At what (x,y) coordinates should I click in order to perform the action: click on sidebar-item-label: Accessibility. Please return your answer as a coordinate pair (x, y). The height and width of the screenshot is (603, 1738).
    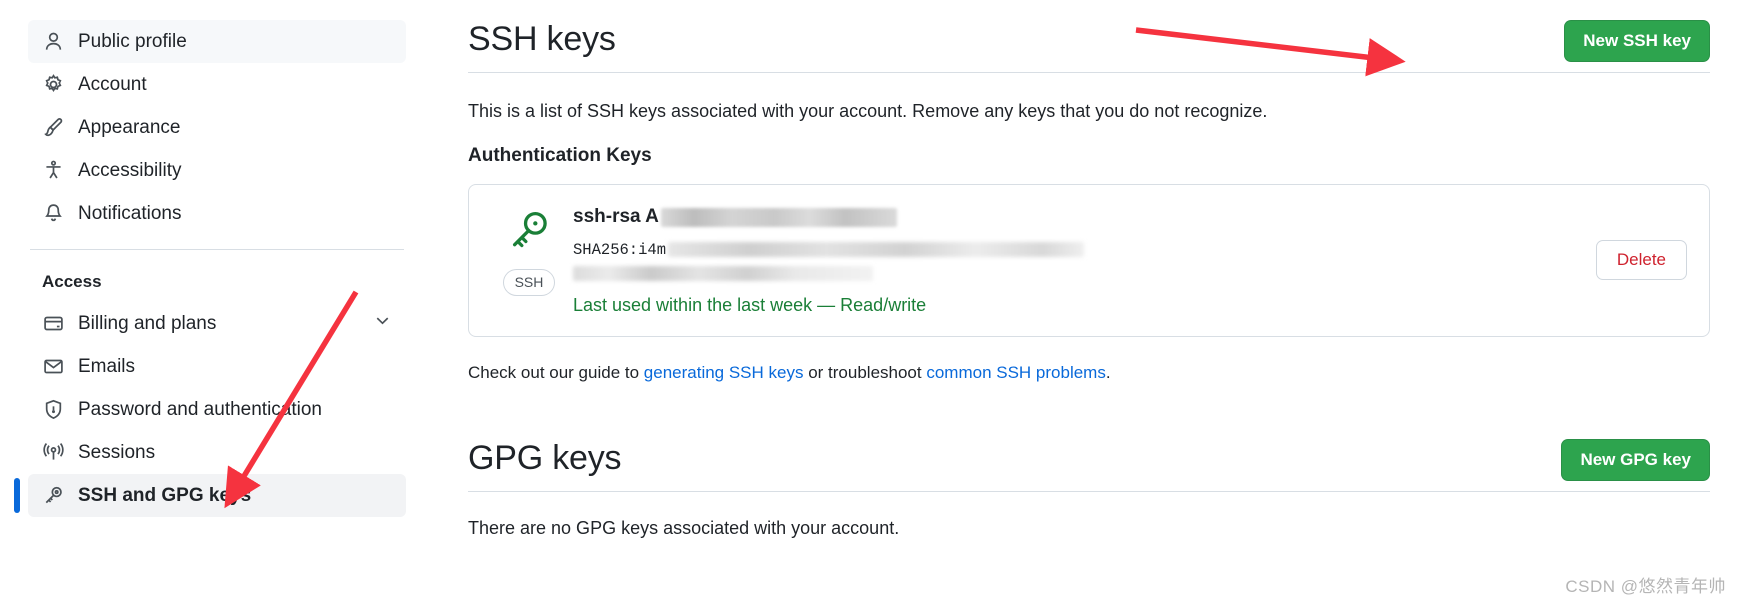
    Looking at the image, I should click on (130, 170).